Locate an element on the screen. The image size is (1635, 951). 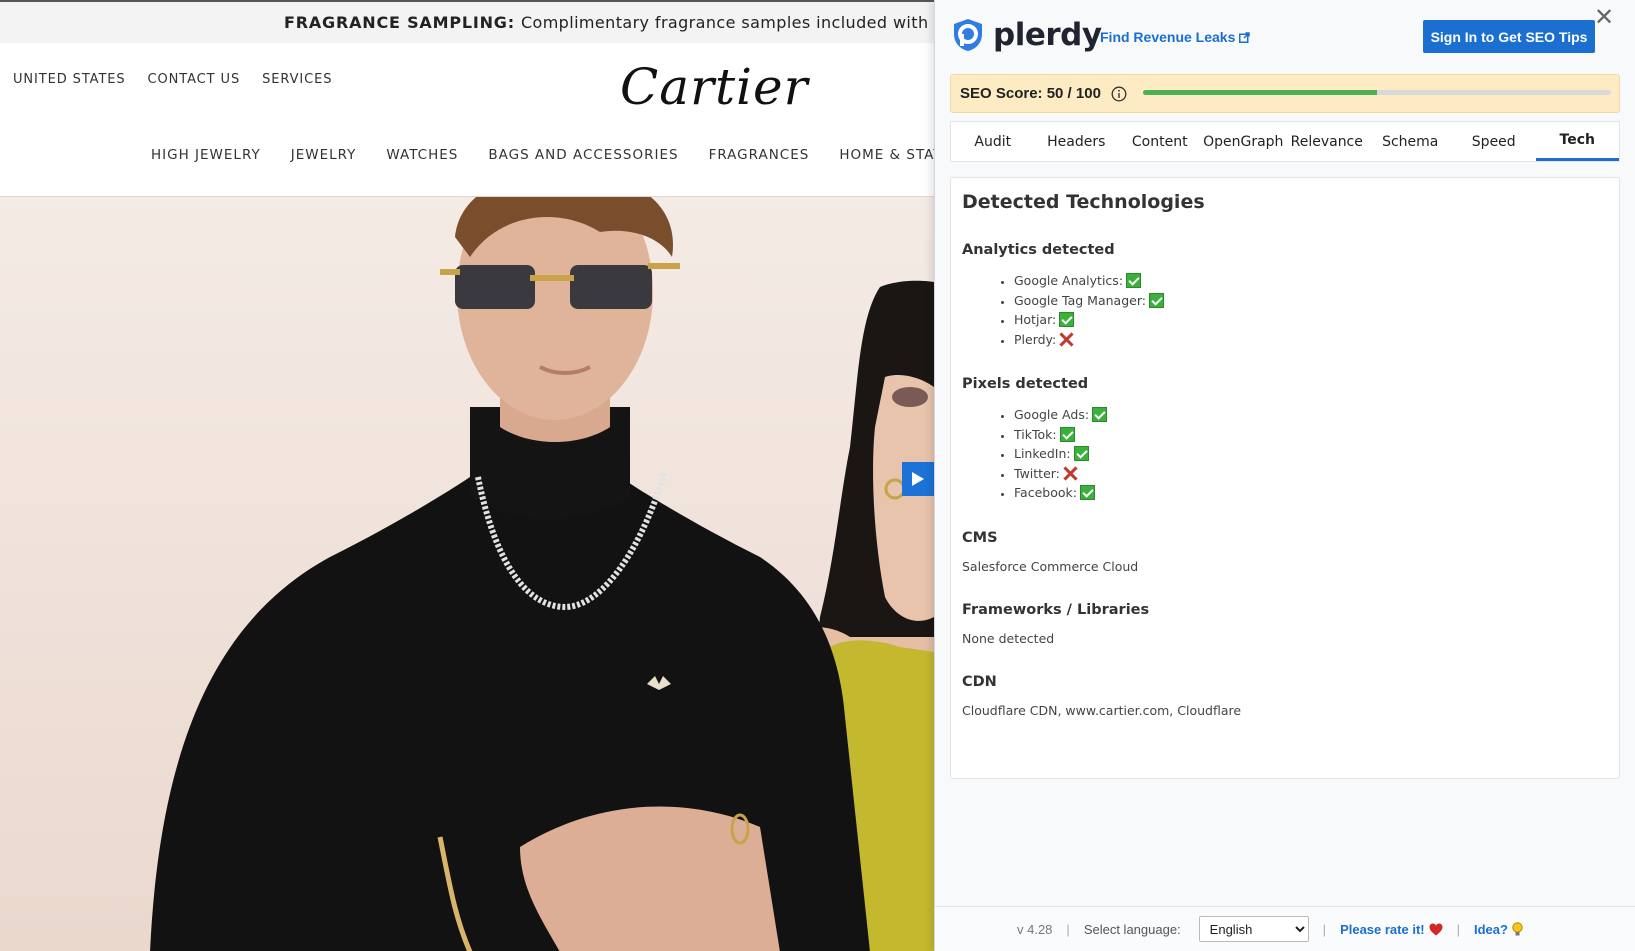
cdn-heading: CDN is located at coordinates (979, 681).